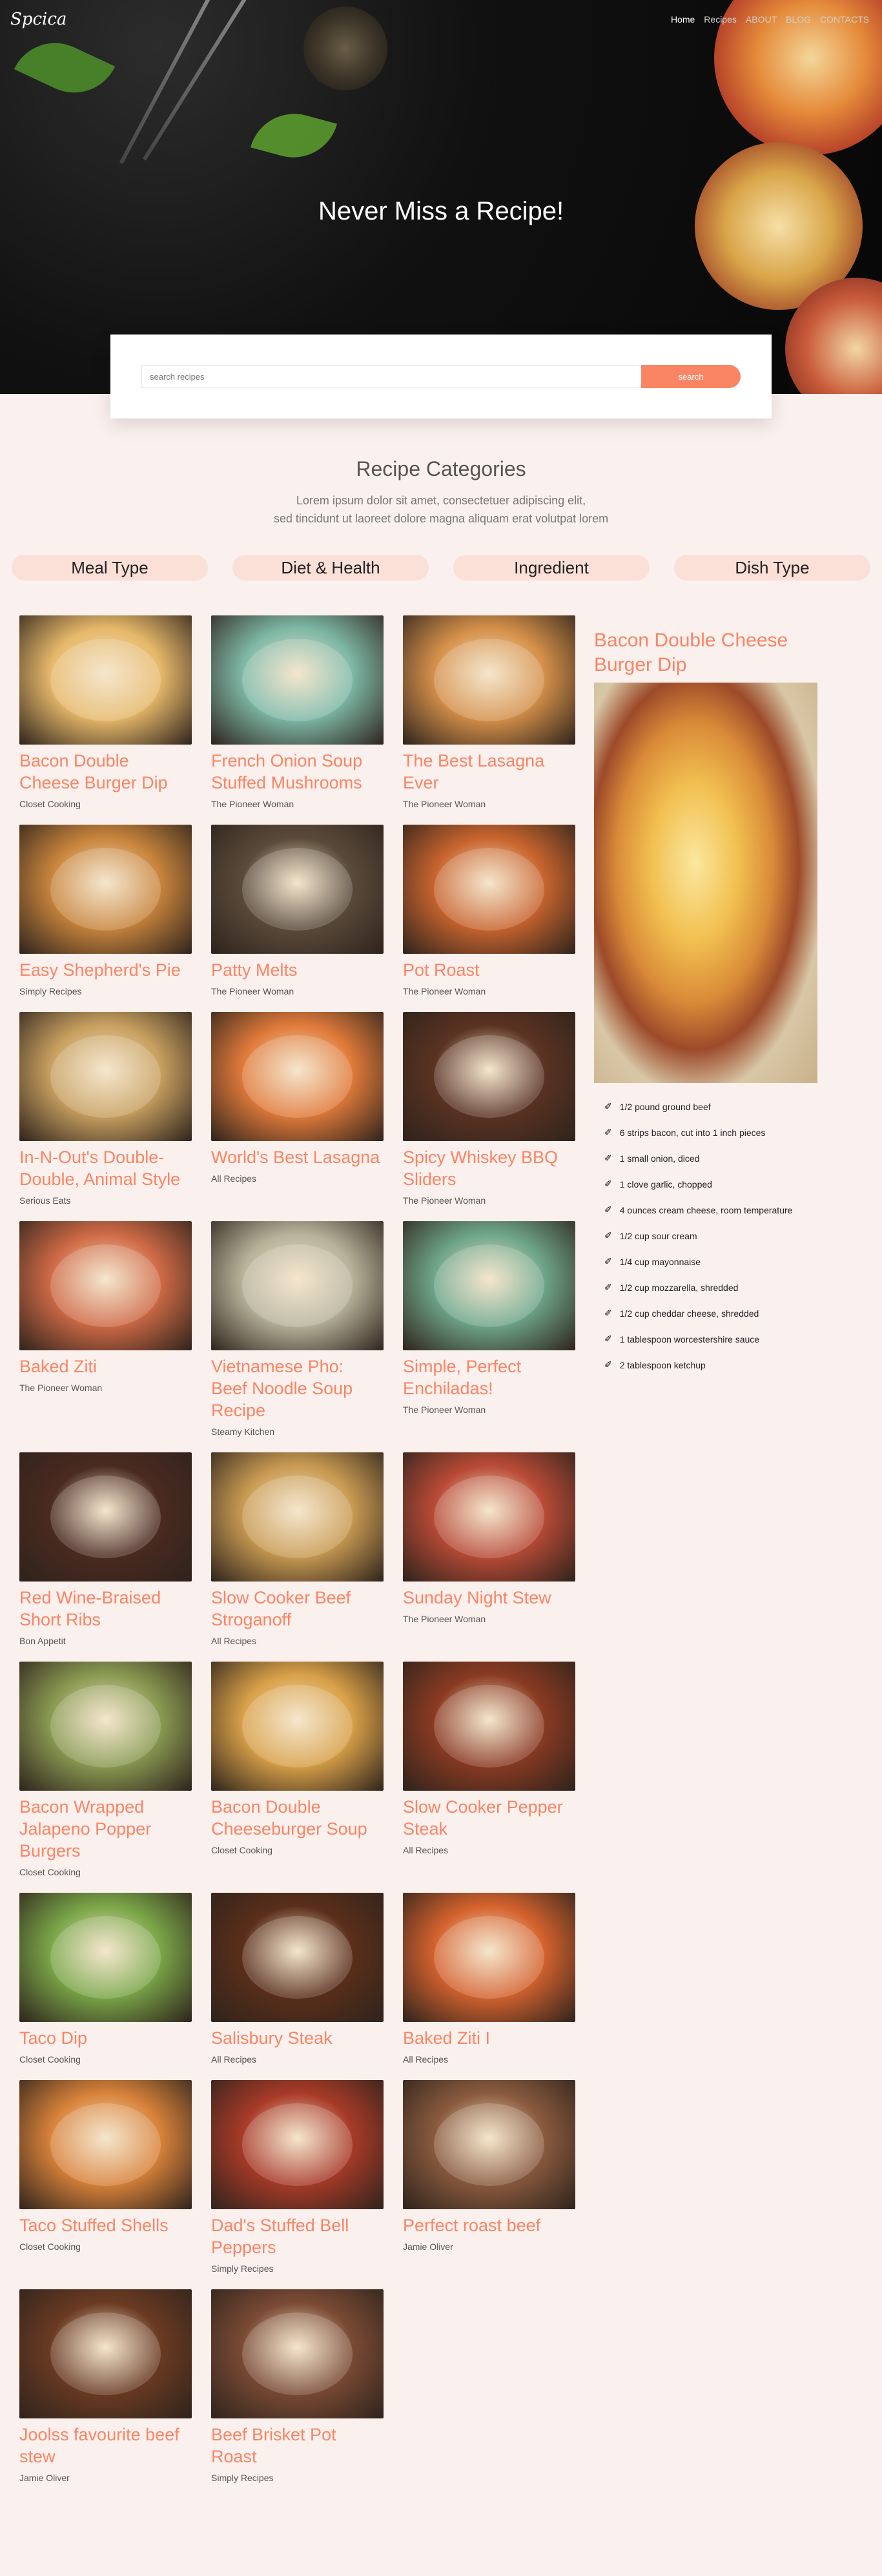 Image resolution: width=882 pixels, height=2576 pixels. I want to click on recipe-title: Bacon Double Cheese Burger Dip, so click(105, 772).